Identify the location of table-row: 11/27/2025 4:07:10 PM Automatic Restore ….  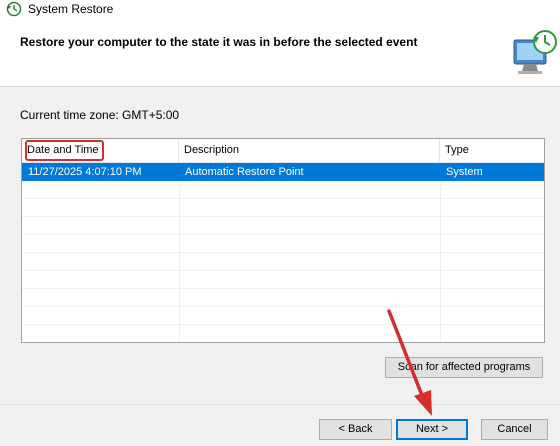
(283, 172).